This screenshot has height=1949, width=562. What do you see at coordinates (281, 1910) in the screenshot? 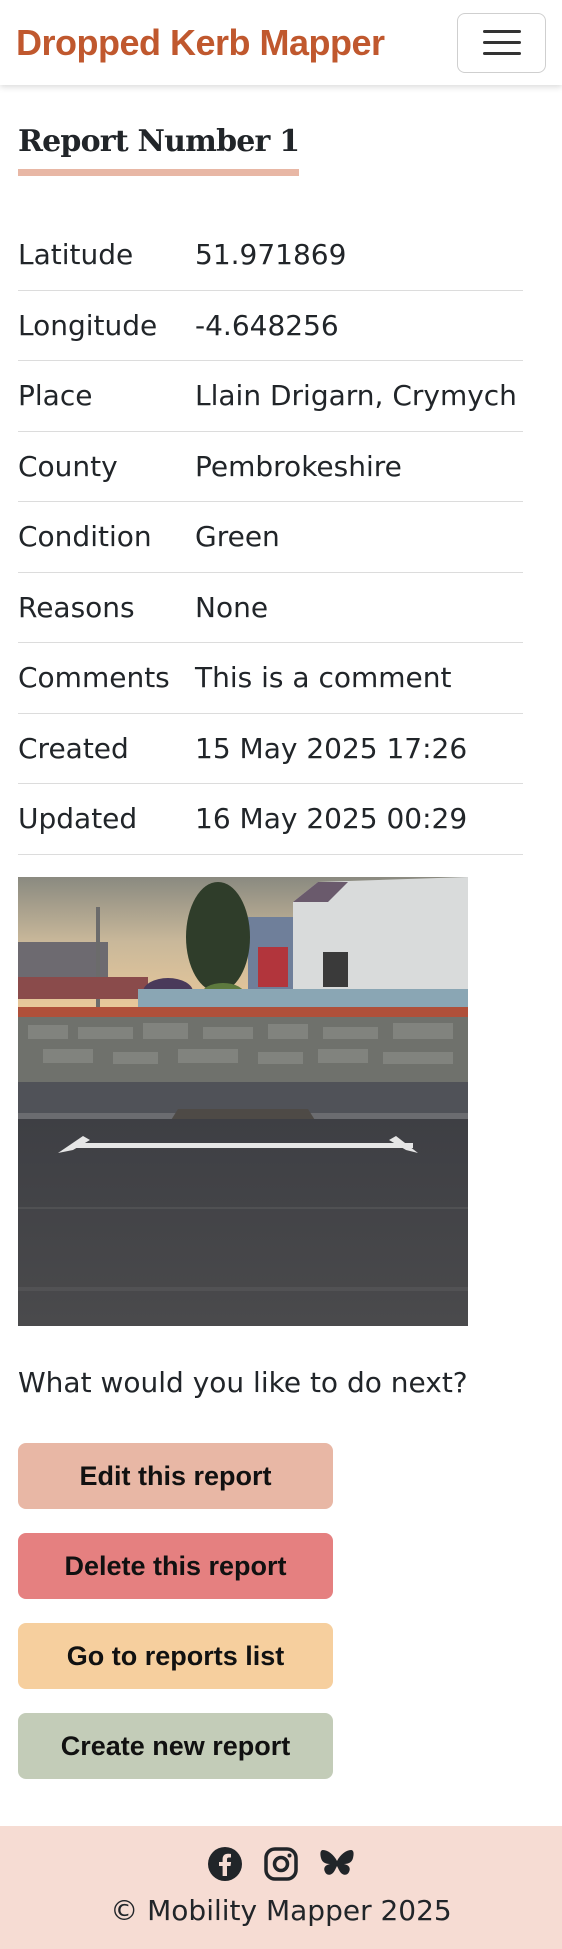
I see `copyright-text: © Mobility Mapper 2025` at bounding box center [281, 1910].